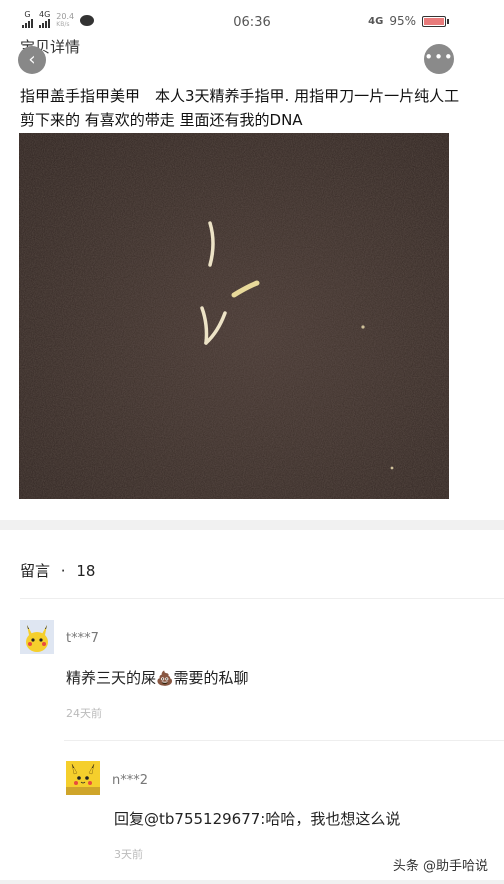 Image resolution: width=504 pixels, height=884 pixels. I want to click on more-button: •••, so click(439, 59).